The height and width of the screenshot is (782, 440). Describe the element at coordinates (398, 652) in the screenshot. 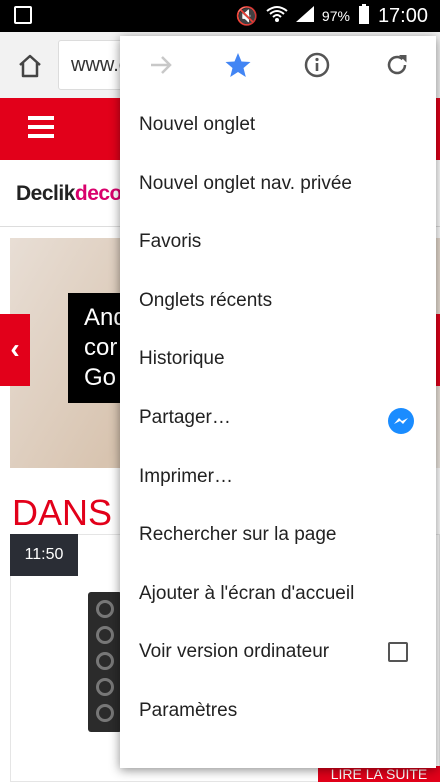

I see `desktop-site-checkbox` at that location.